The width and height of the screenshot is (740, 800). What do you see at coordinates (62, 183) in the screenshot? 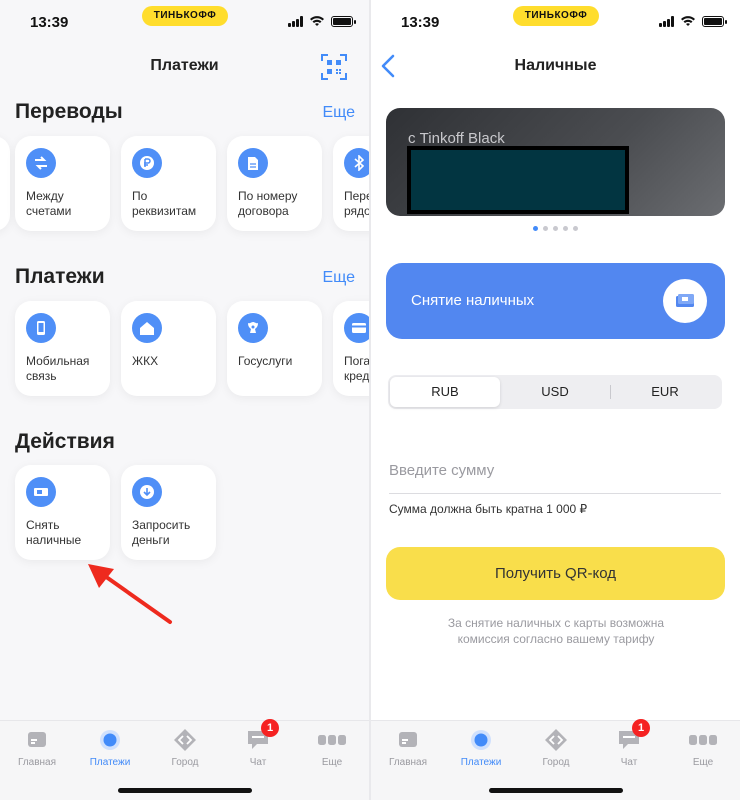
I see `transfer-between-accounts-tile: Между счетами` at bounding box center [62, 183].